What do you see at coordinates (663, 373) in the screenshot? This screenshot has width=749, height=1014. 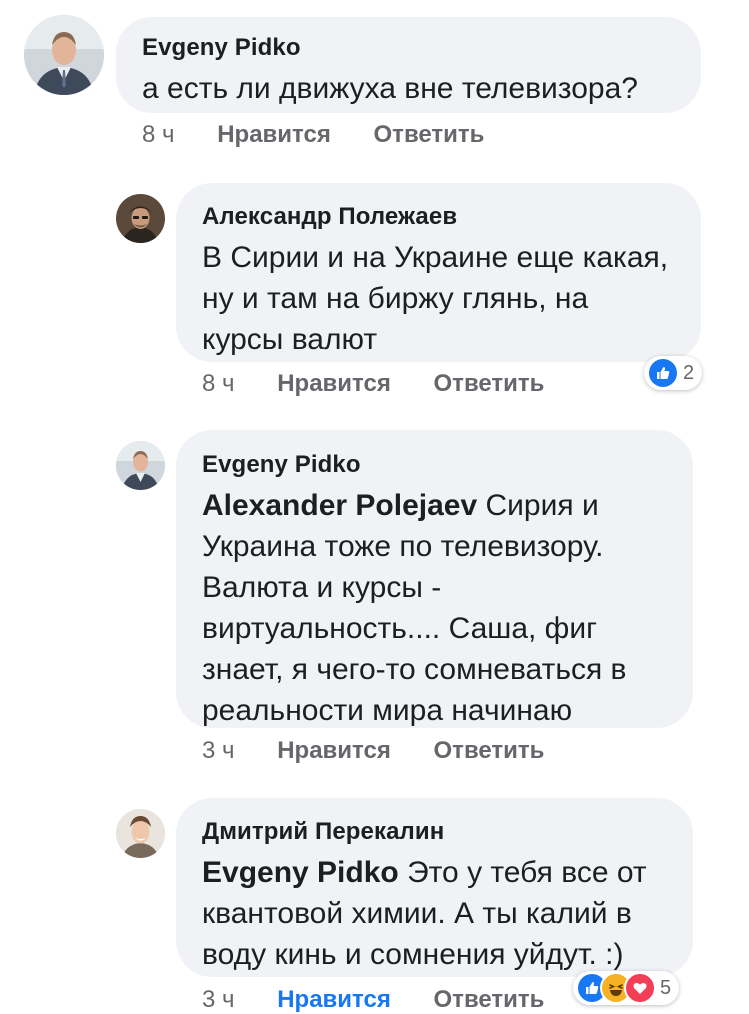 I see `like-icon` at bounding box center [663, 373].